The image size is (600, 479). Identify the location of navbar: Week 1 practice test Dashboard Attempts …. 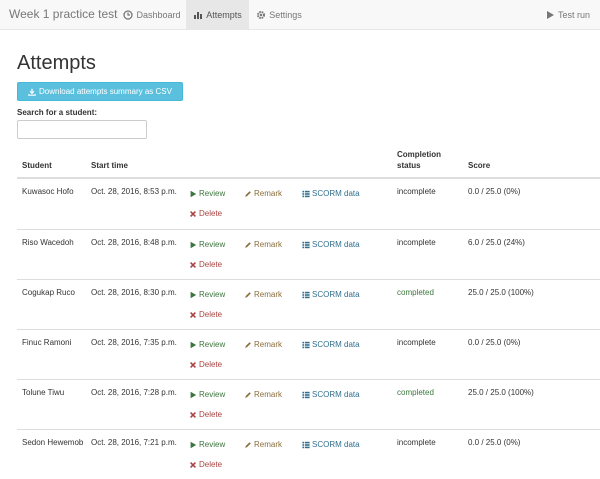
(300, 15).